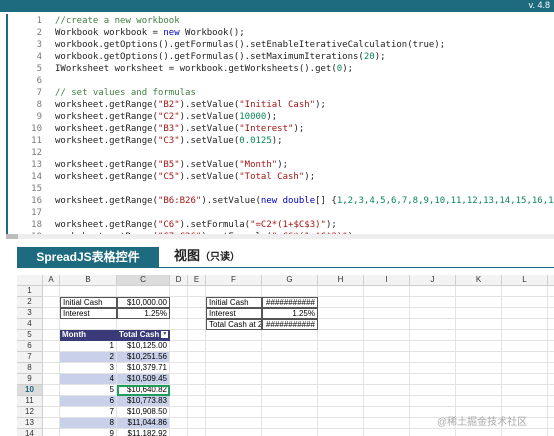 This screenshot has height=436, width=554. I want to click on cell-f2: Initial Cash, so click(234, 302).